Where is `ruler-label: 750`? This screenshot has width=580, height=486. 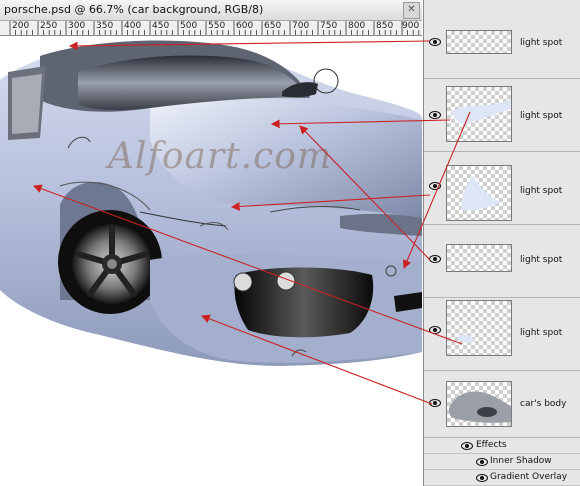 ruler-label: 750 is located at coordinates (329, 26).